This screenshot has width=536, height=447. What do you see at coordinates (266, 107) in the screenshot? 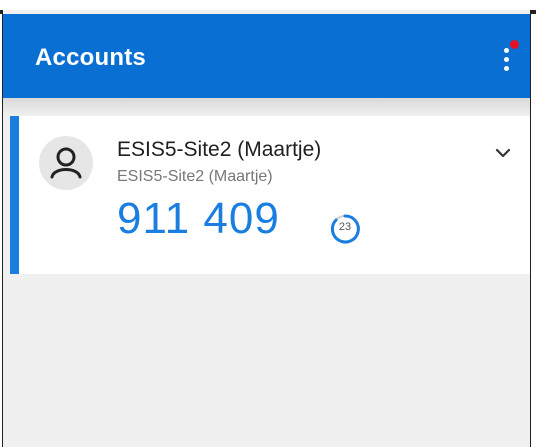
I see `app-bar-shadow` at bounding box center [266, 107].